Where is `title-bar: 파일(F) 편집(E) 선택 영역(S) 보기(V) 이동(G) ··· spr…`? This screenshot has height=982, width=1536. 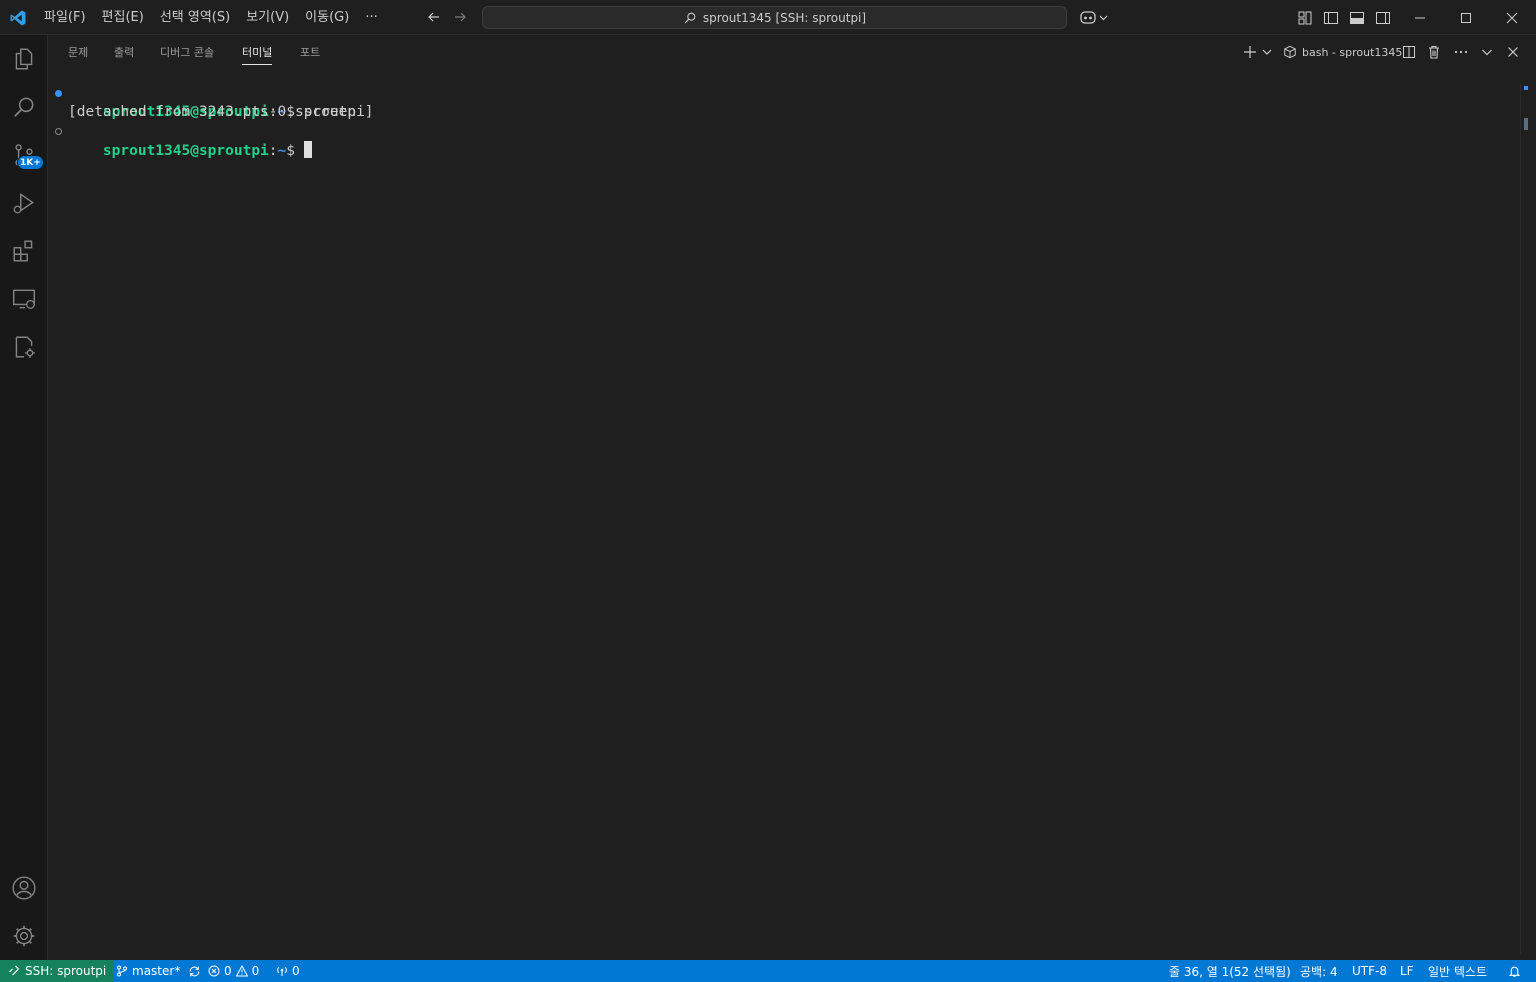 title-bar: 파일(F) 편집(E) 선택 영역(S) 보기(V) 이동(G) ··· spr… is located at coordinates (768, 17).